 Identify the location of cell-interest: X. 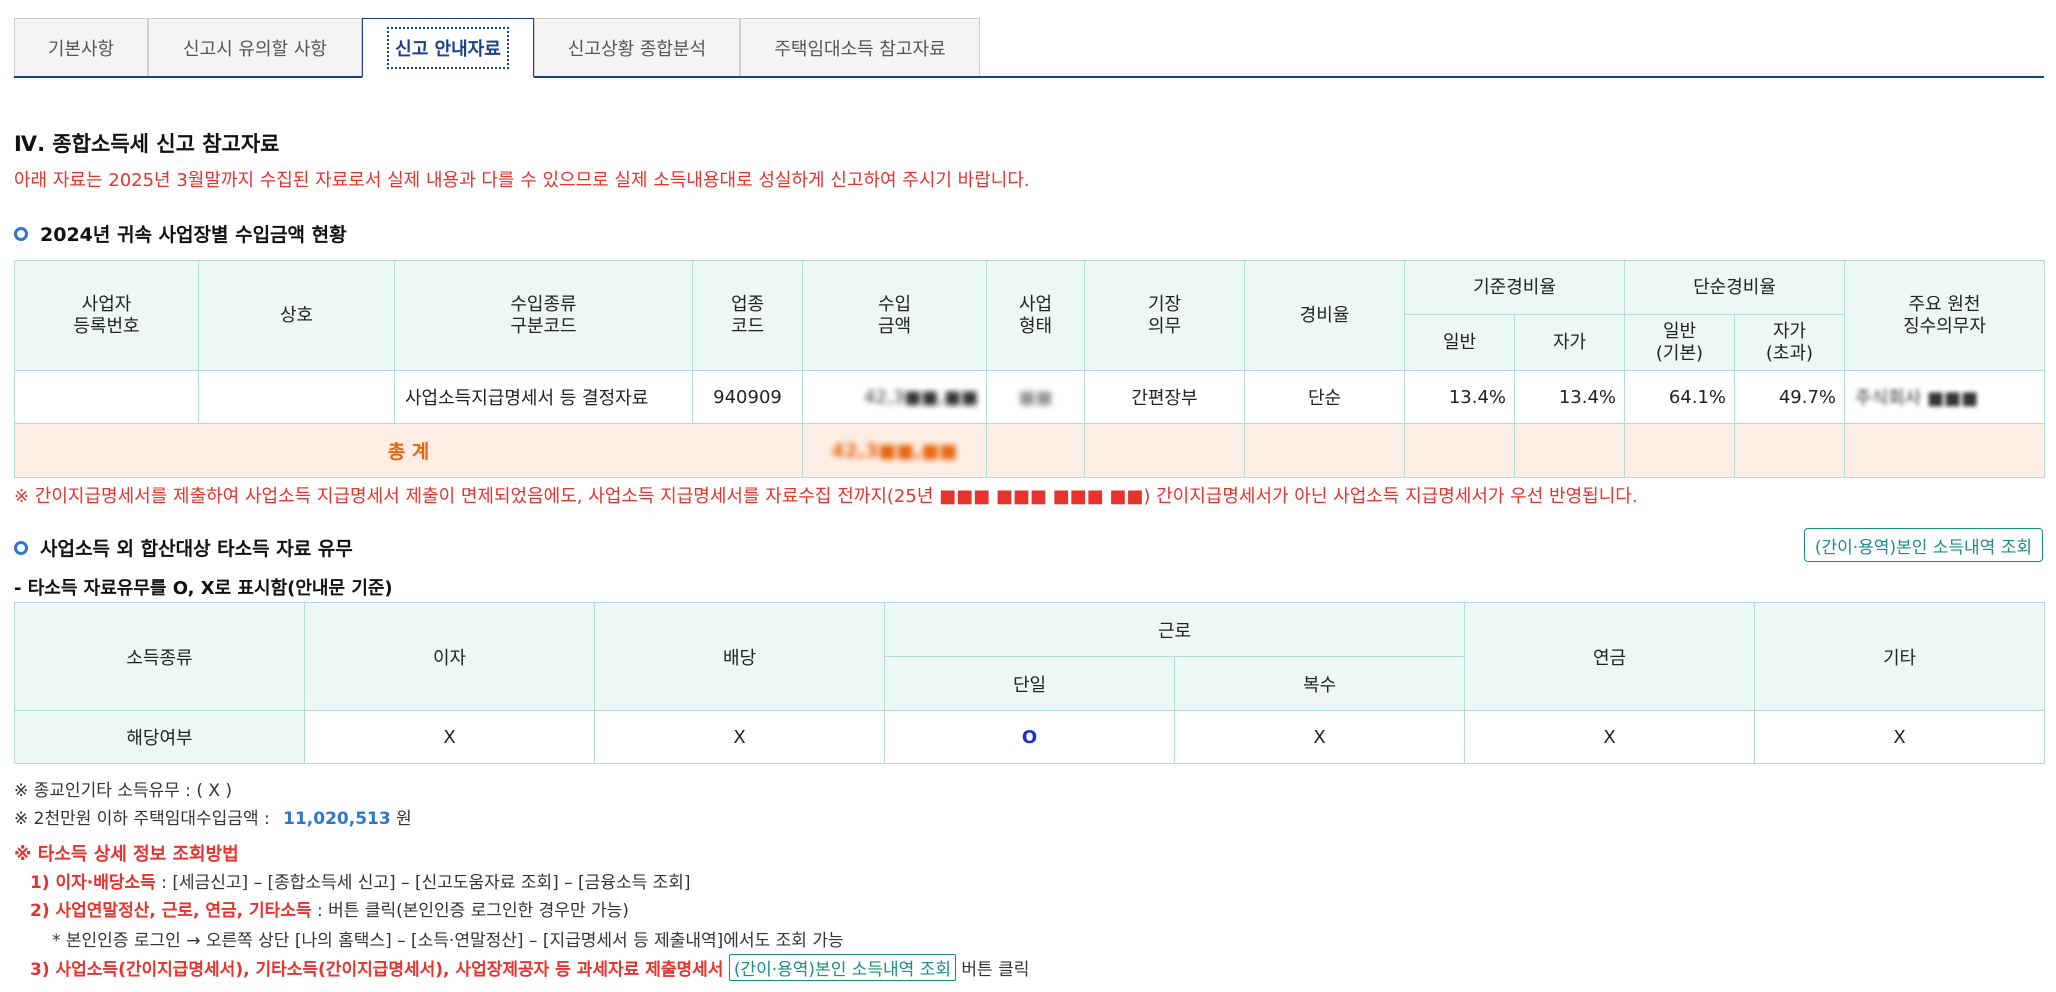
(449, 737).